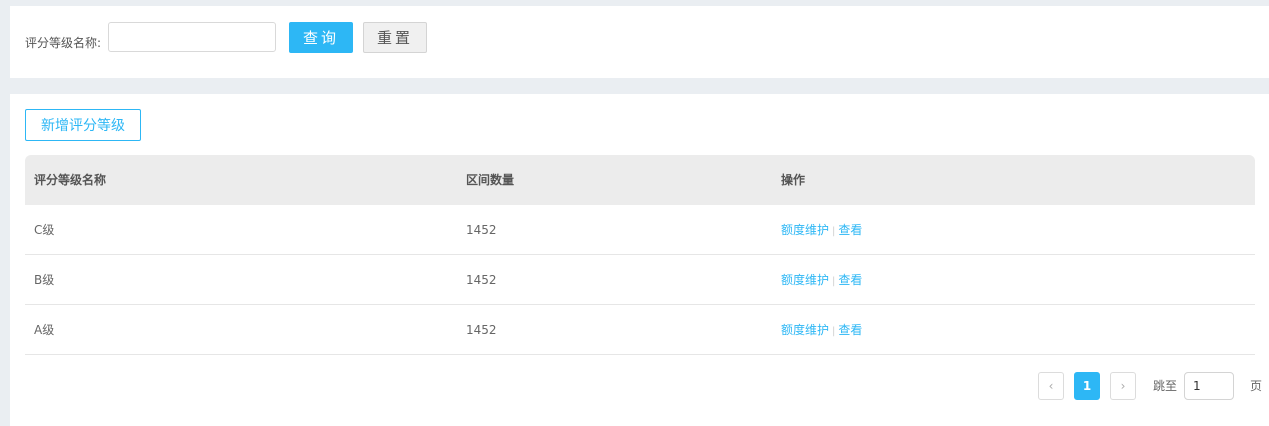 Image resolution: width=1269 pixels, height=426 pixels. Describe the element at coordinates (395, 37) in the screenshot. I see `reset-button: 重置` at that location.